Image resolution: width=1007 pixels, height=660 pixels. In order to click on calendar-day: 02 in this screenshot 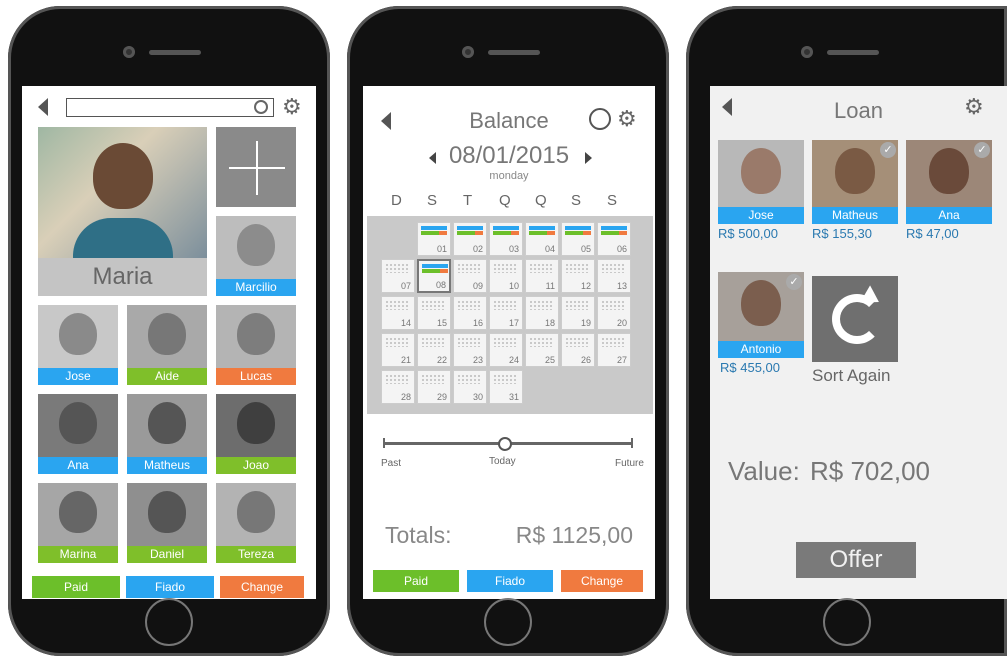, I will do `click(470, 239)`.